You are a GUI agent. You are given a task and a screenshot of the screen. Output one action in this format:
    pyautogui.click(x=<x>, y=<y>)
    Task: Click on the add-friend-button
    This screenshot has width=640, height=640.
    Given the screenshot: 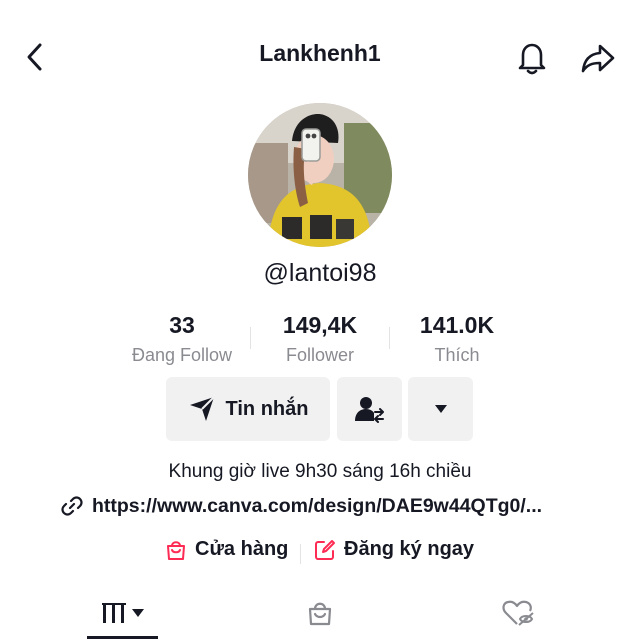 What is the action you would take?
    pyautogui.click(x=369, y=409)
    